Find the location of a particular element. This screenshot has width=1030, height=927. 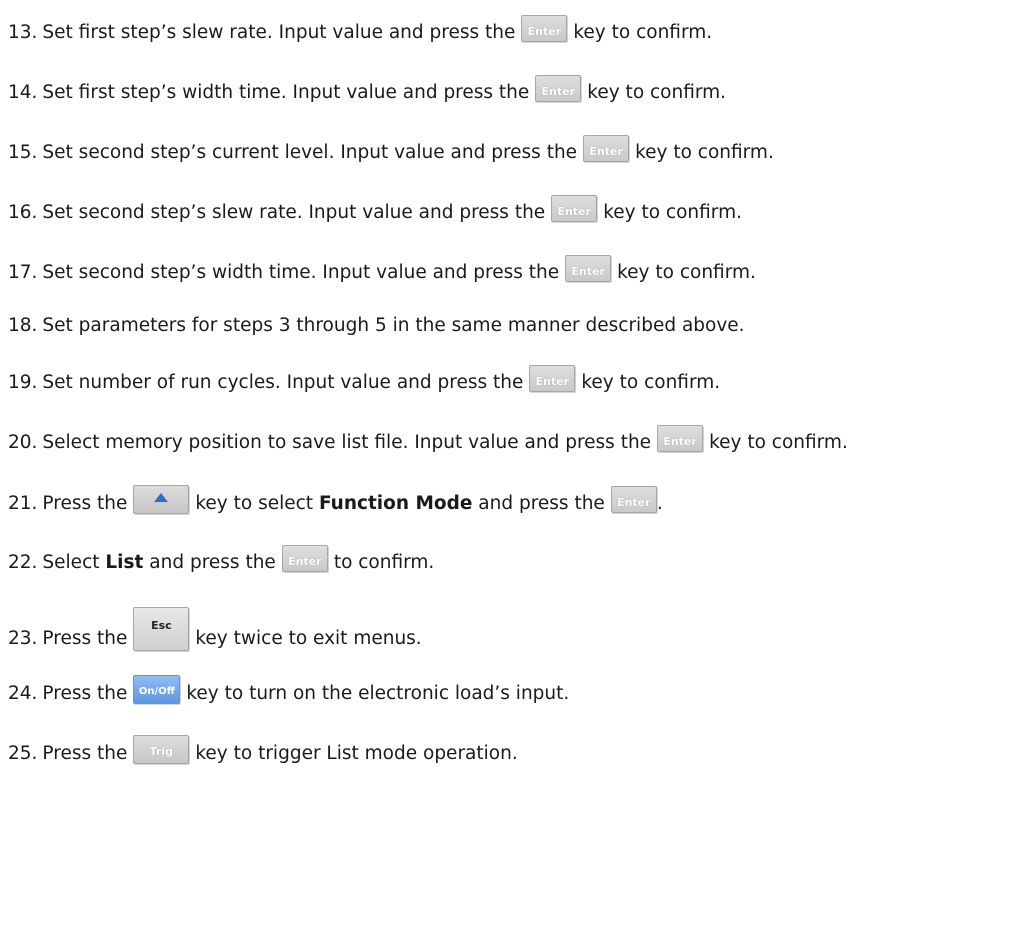

step-number: 23. is located at coordinates (23, 638).